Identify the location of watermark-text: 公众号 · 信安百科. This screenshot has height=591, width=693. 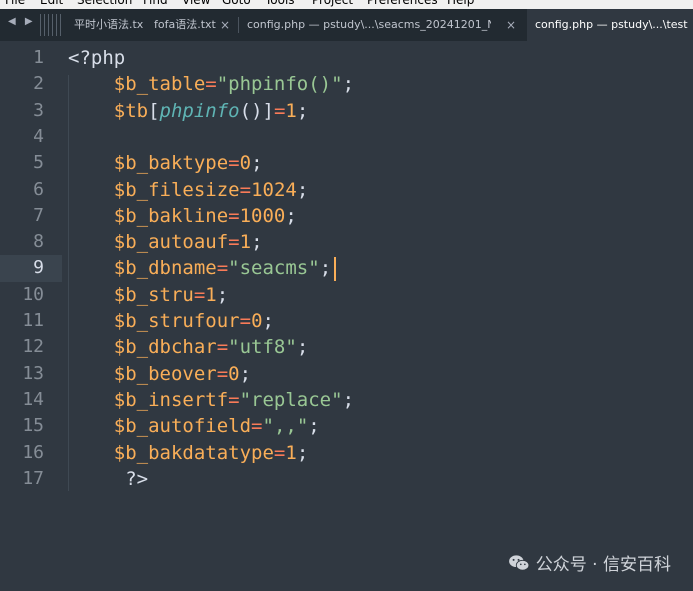
(603, 565).